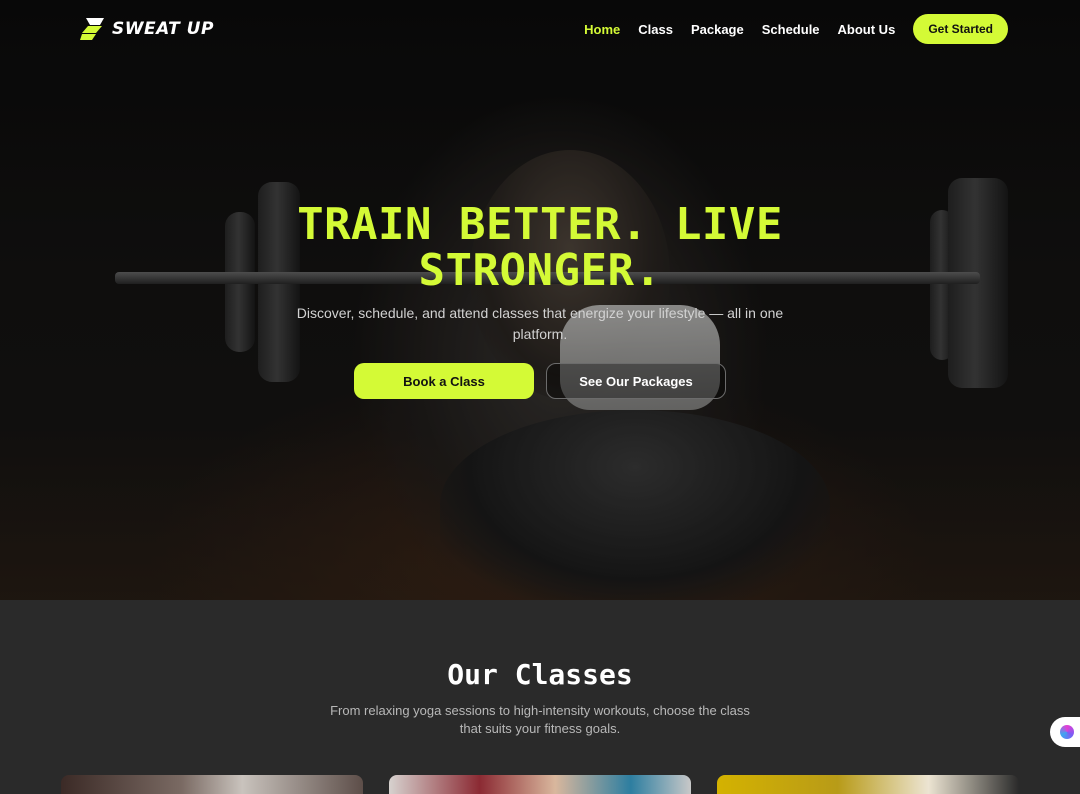 The width and height of the screenshot is (1080, 794). I want to click on brand-name: SWEAT UP, so click(163, 29).